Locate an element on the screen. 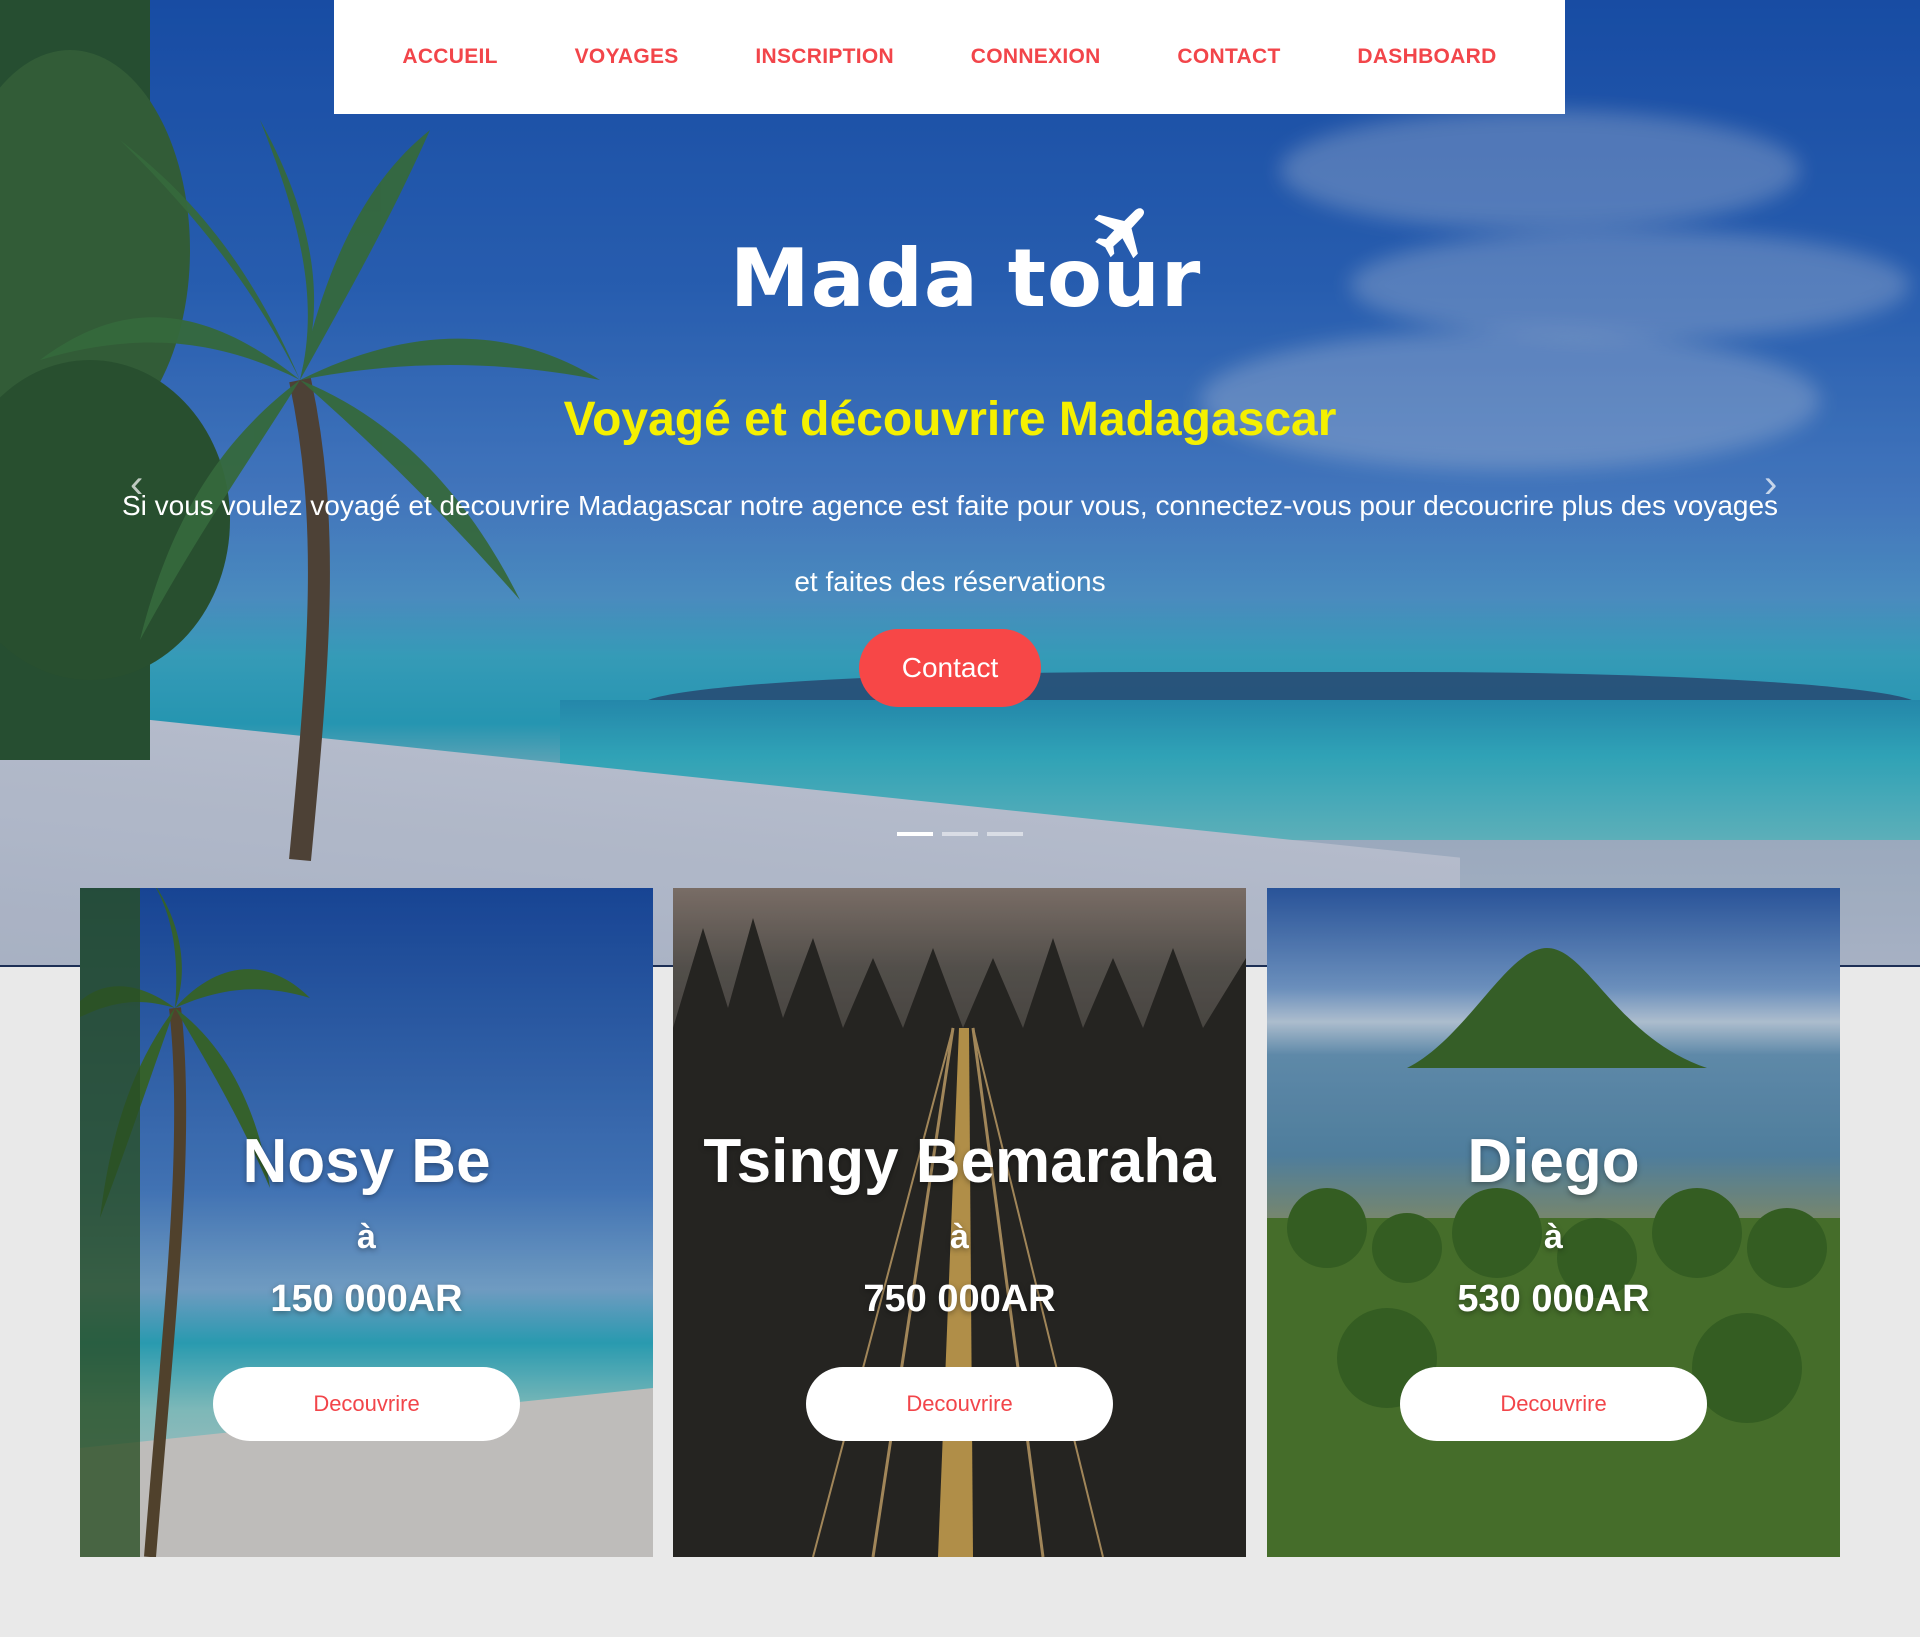 Image resolution: width=1920 pixels, height=1637 pixels. destination-card-tsingy-bemaraha: Tsingy Bemaraha à 750 000AR Decouvrire is located at coordinates (959, 1222).